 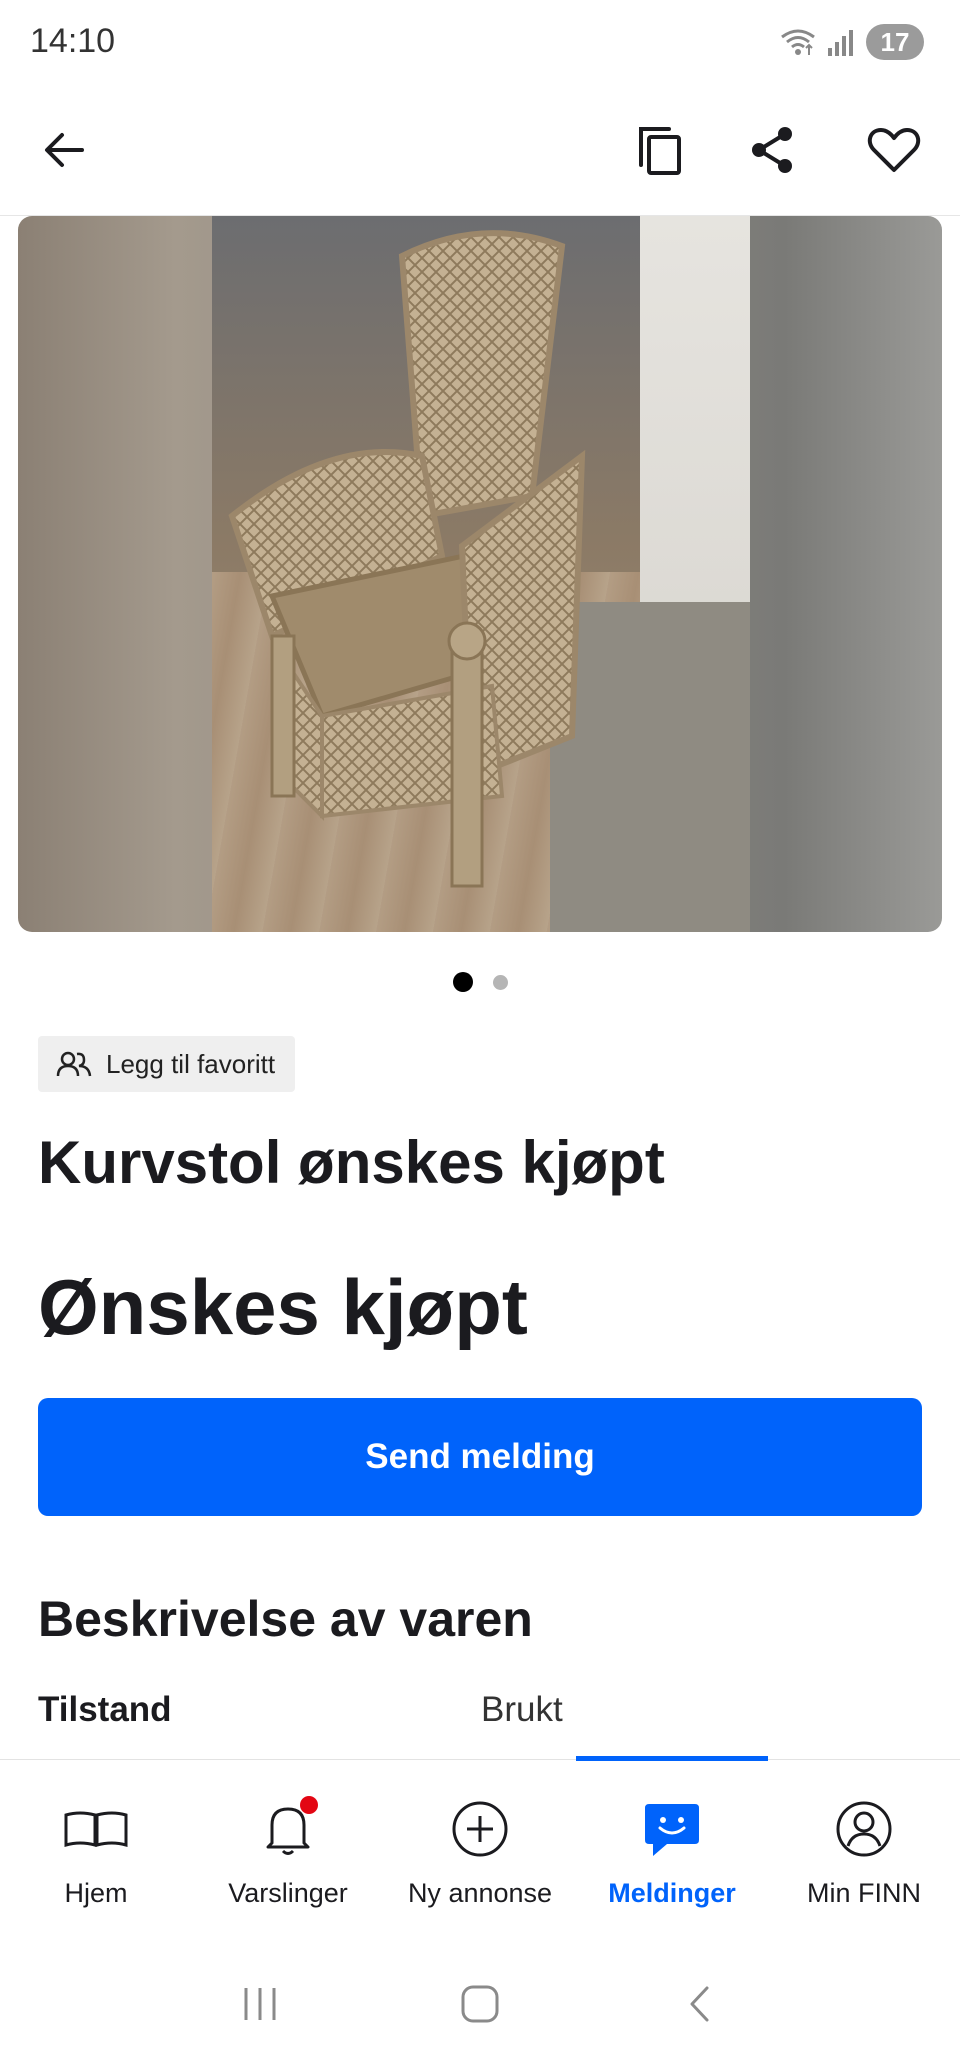 I want to click on plus-circle-icon, so click(x=480, y=1829).